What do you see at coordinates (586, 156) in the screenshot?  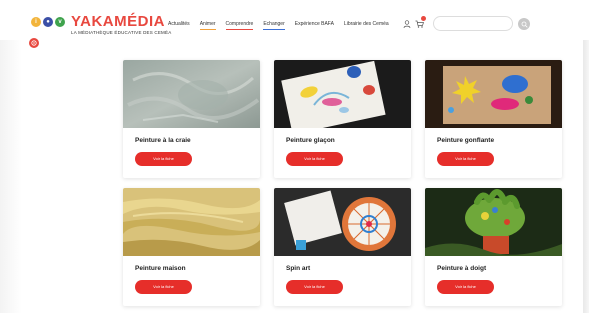 I see `page-right-edge` at bounding box center [586, 156].